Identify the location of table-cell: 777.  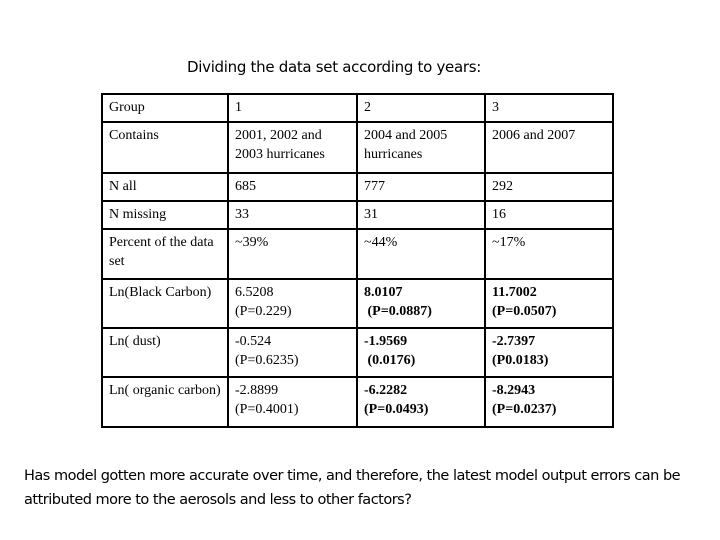
(421, 187).